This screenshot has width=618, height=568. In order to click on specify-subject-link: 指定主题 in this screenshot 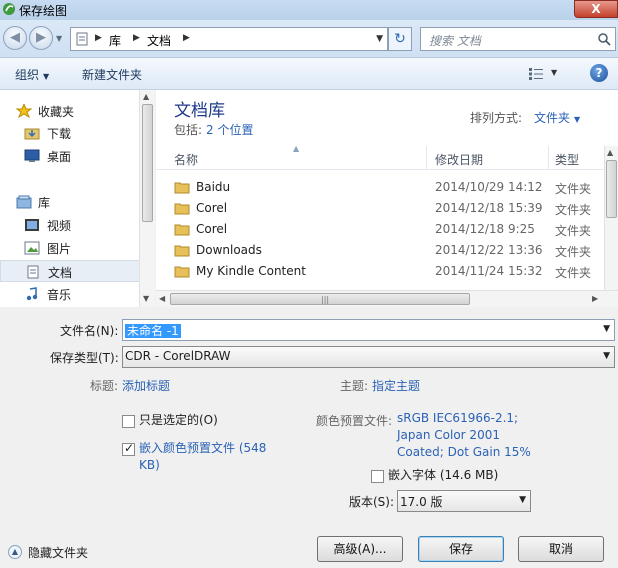, I will do `click(396, 385)`.